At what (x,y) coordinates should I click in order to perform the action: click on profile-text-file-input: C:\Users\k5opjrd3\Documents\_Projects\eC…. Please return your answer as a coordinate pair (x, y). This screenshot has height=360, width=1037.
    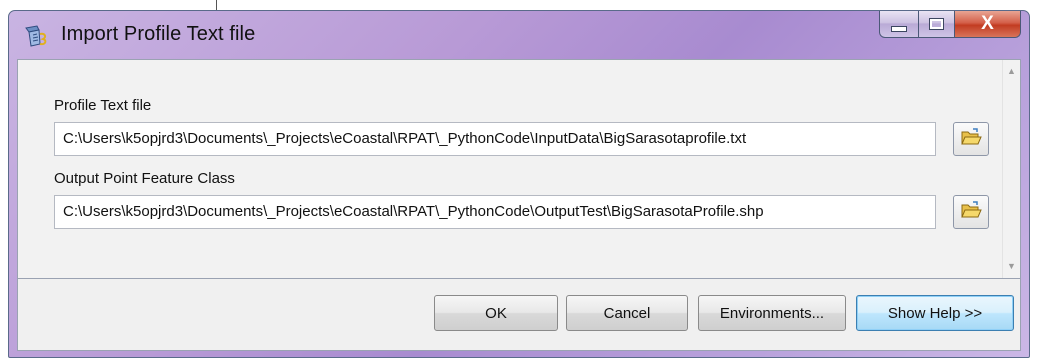
    Looking at the image, I should click on (495, 139).